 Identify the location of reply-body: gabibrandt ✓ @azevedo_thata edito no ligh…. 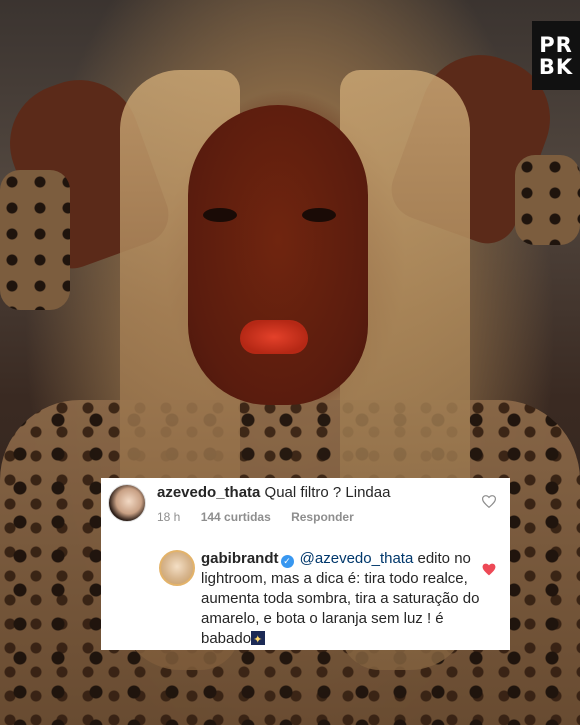
(346, 599).